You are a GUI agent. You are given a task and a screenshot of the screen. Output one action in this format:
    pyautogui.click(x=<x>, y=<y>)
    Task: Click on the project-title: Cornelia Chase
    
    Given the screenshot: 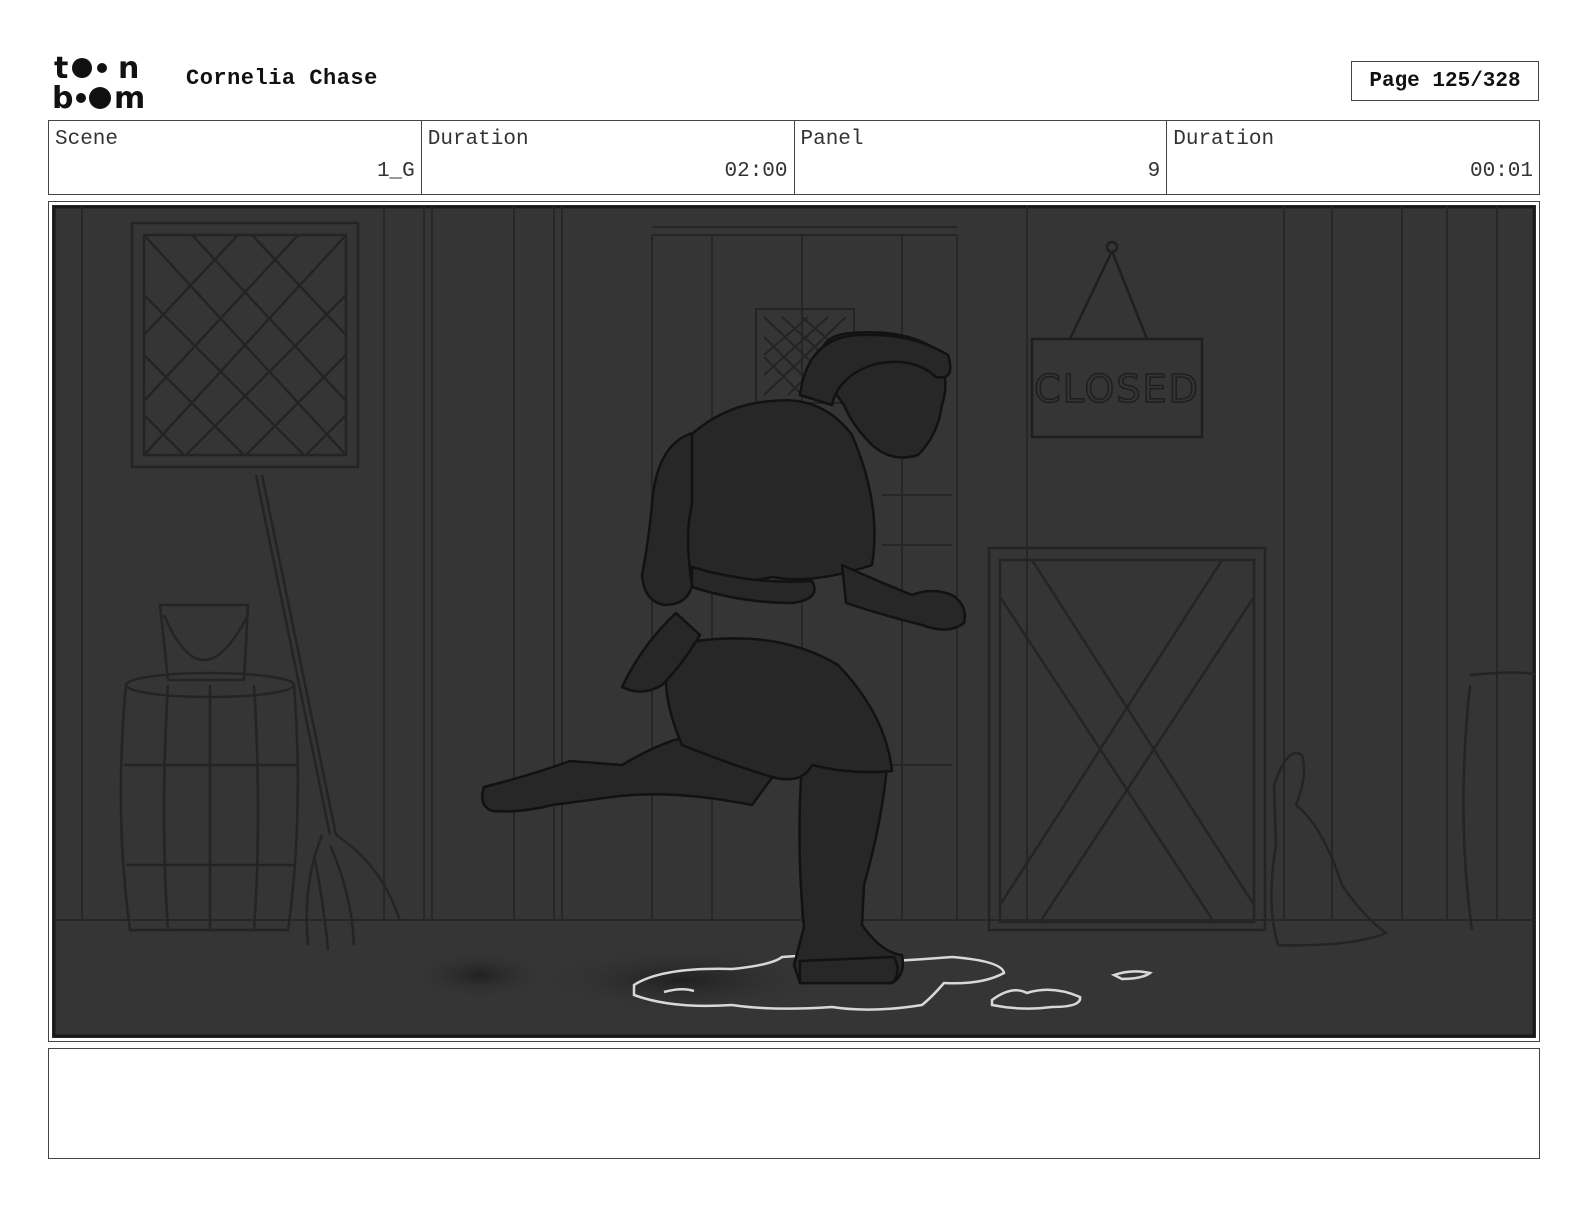 What is the action you would take?
    pyautogui.click(x=282, y=78)
    